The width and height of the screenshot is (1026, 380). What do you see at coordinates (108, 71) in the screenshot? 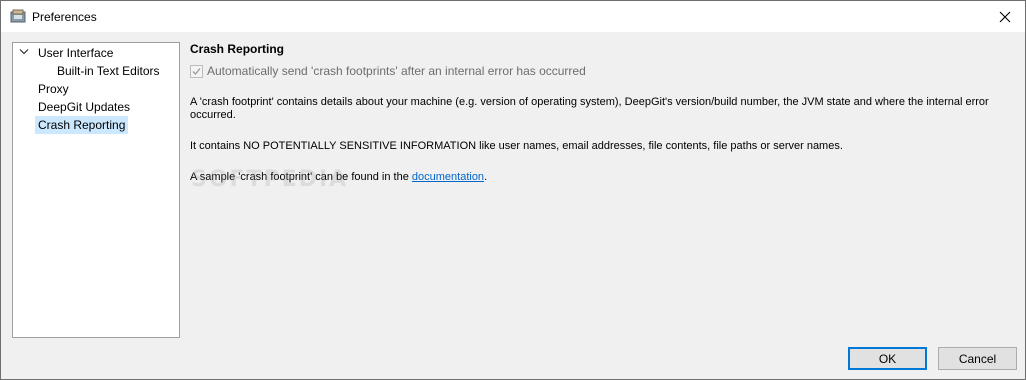
I see `tree-item-built-in-text-editors: Built-in Text Editors` at bounding box center [108, 71].